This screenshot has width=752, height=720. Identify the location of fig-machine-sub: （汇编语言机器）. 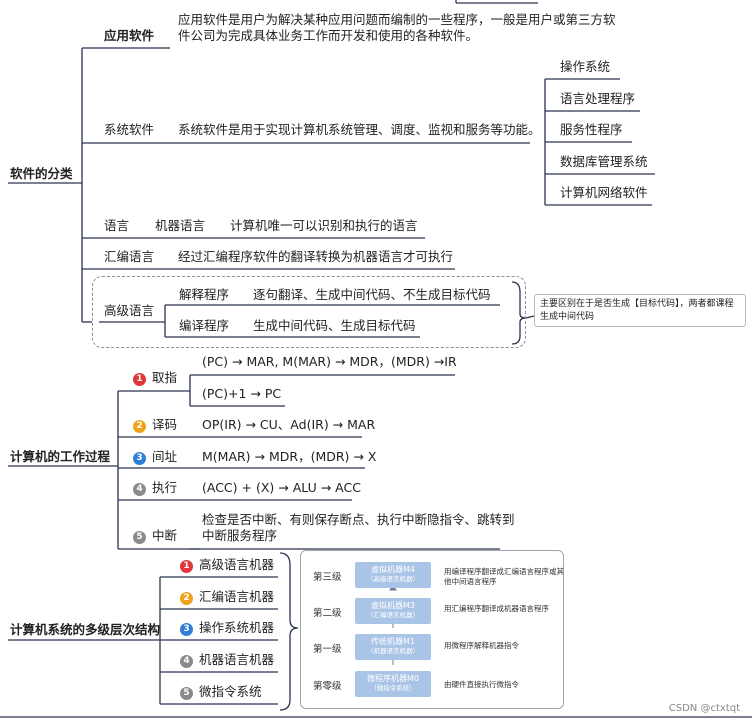
(393, 615).